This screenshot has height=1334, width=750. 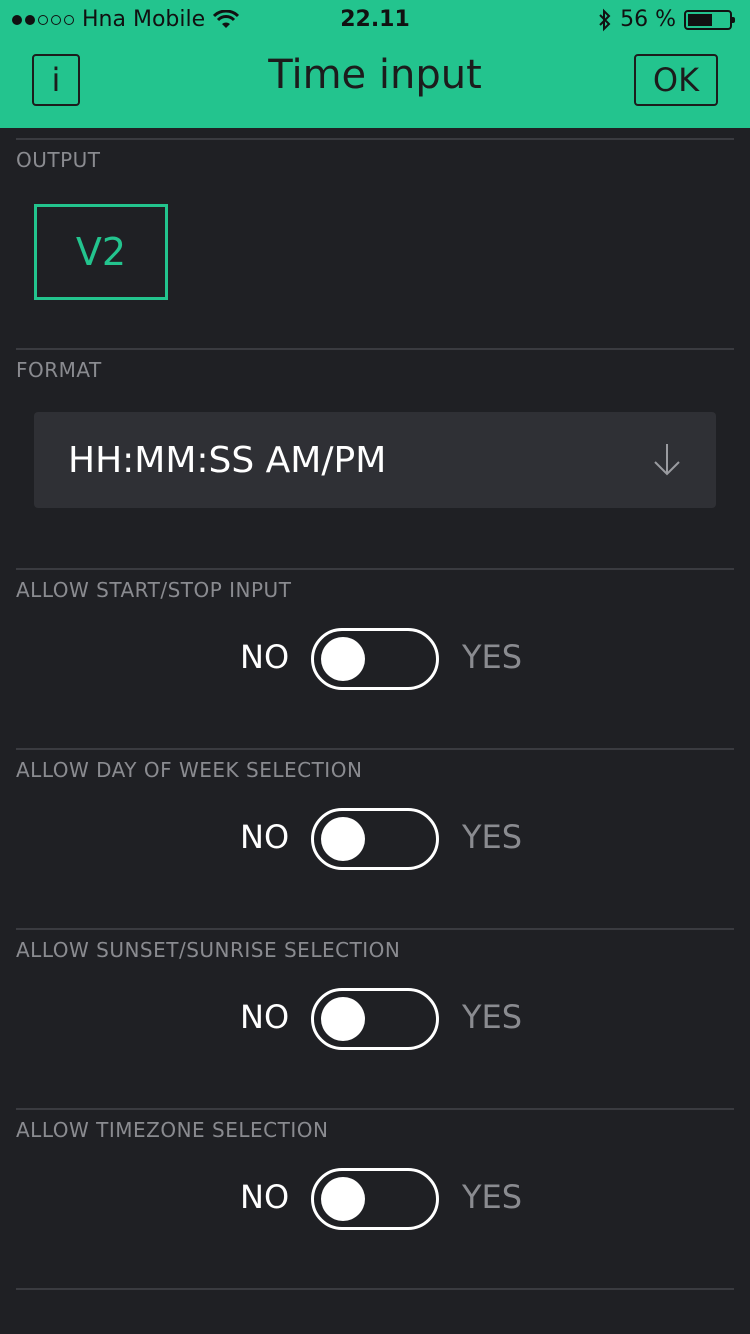 I want to click on top-bar: Hna Mobile 22.11 56 % i Time input OK, so click(x=375, y=64).